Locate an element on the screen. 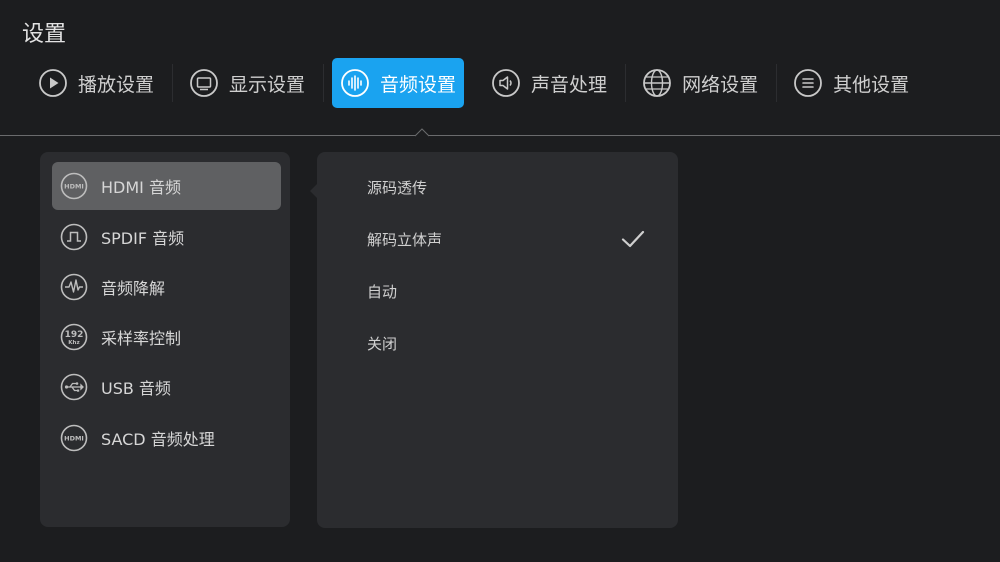  tab-audio-settings: 音频设置 is located at coordinates (398, 83).